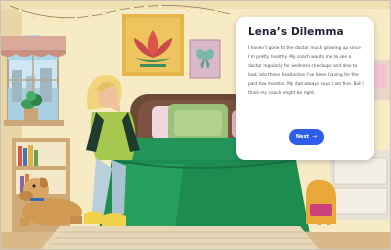 This screenshot has height=250, width=391. What do you see at coordinates (315, 136) in the screenshot?
I see `arrow-right-icon: →` at bounding box center [315, 136].